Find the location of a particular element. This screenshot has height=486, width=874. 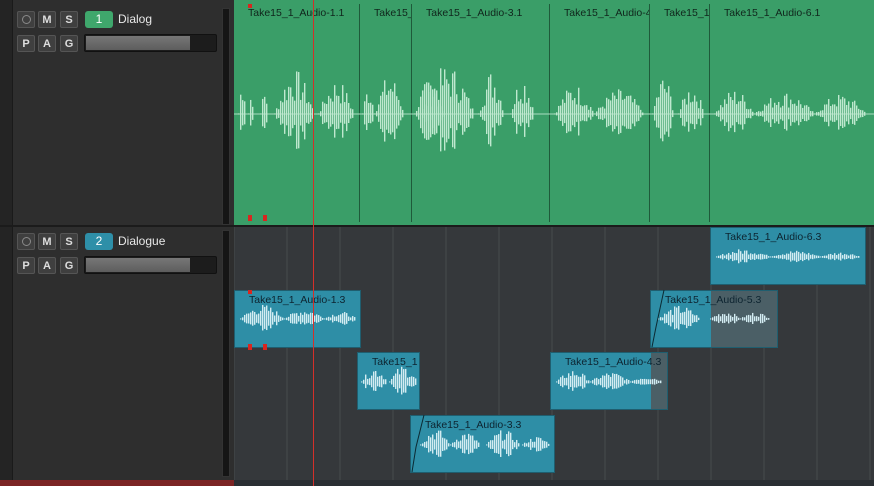

playhead is located at coordinates (313, 243).